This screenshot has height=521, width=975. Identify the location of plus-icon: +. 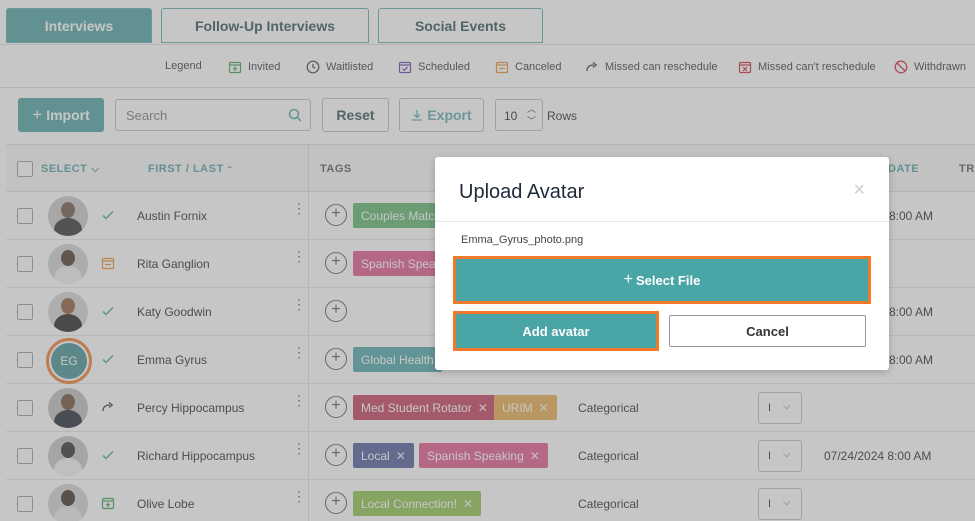
(628, 279).